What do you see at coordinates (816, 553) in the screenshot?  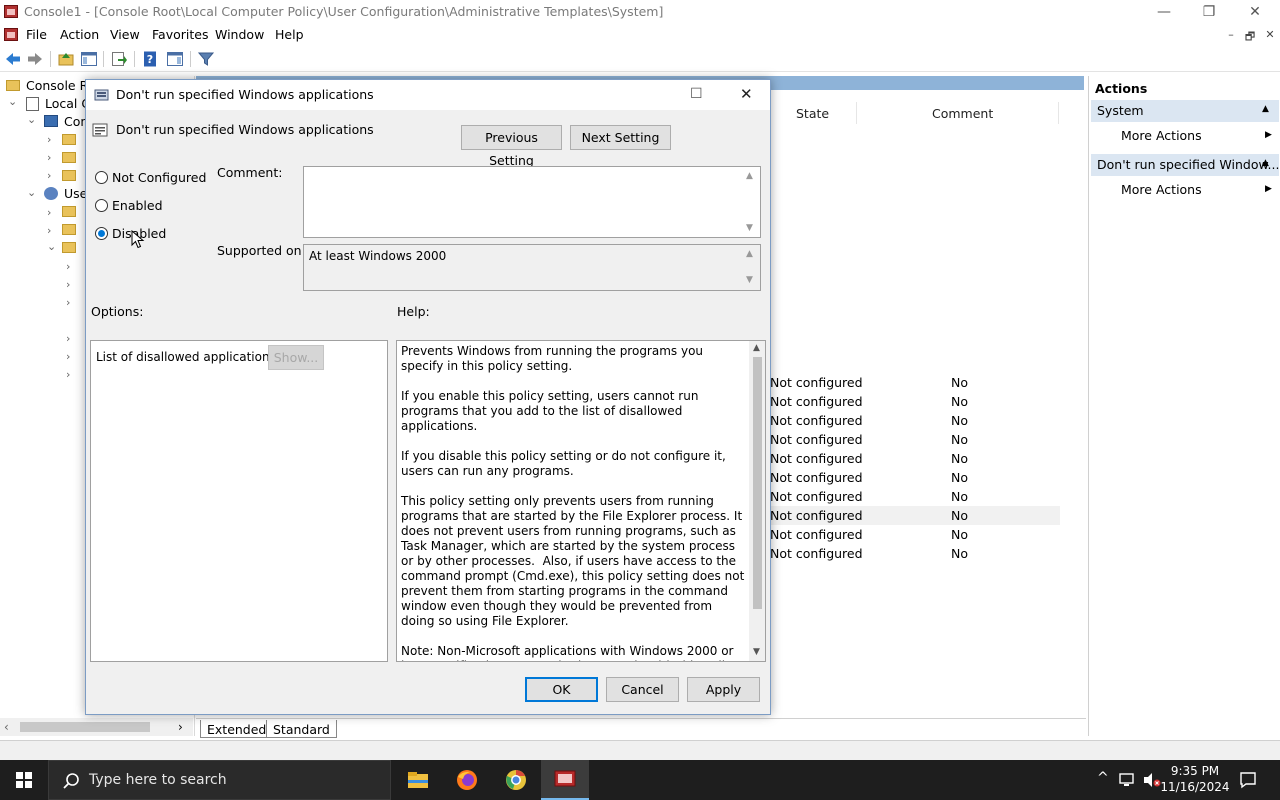 I see `row-state: Not configured` at bounding box center [816, 553].